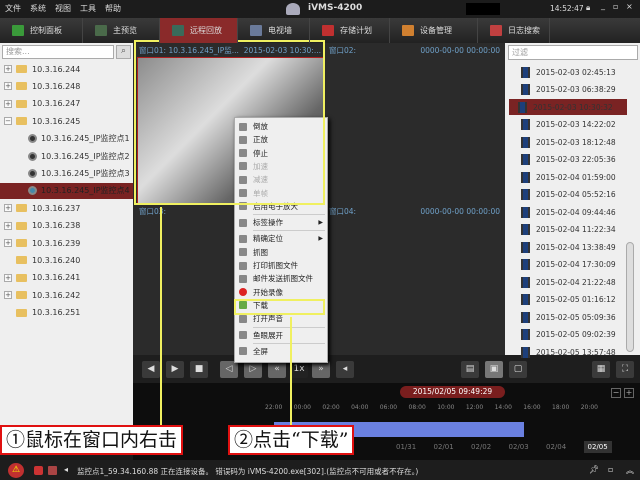 The height and width of the screenshot is (480, 640). What do you see at coordinates (571, 125) in the screenshot?
I see `record-item: 2015-02-03 14:22:02` at bounding box center [571, 125].